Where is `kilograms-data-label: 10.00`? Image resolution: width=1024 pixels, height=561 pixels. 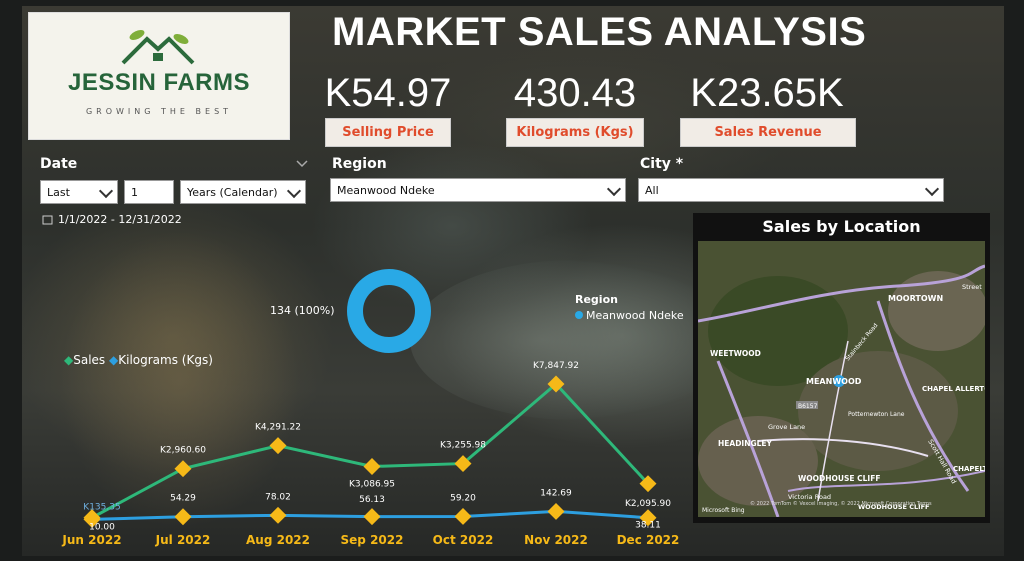 kilograms-data-label: 10.00 is located at coordinates (102, 527).